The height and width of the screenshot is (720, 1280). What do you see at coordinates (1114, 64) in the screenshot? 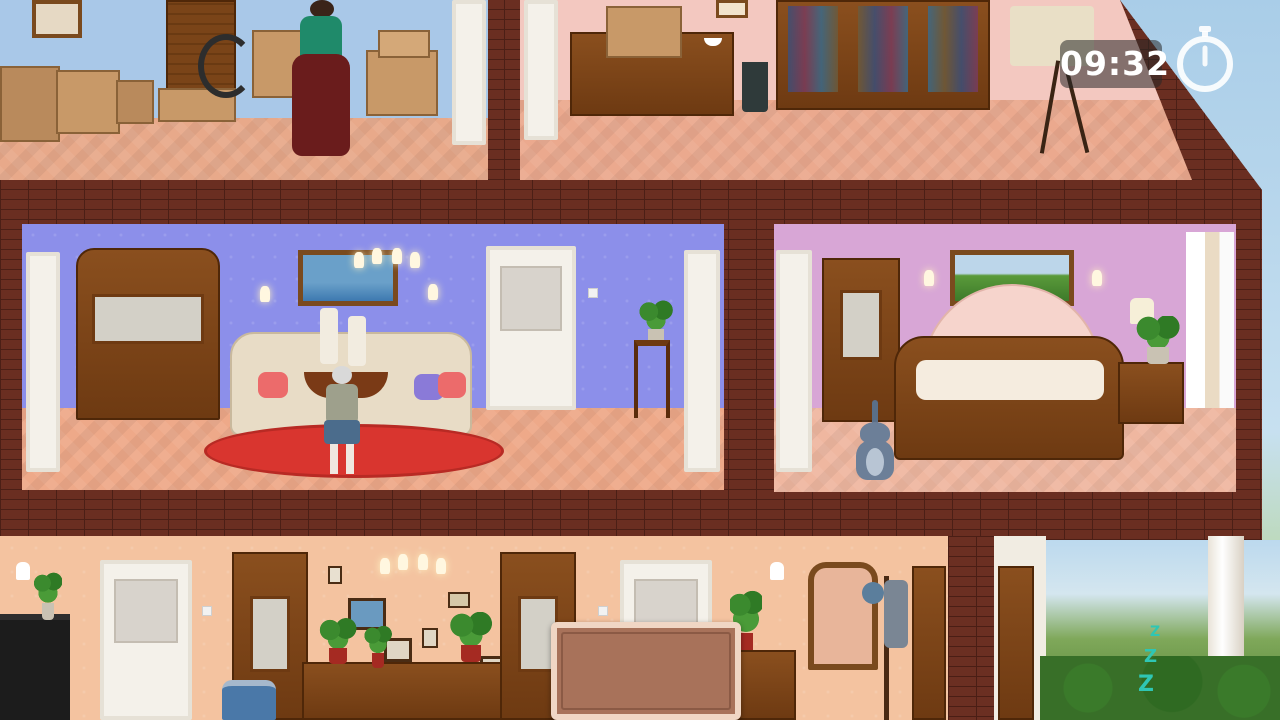
I see `countdown-timer: 09:32` at bounding box center [1114, 64].